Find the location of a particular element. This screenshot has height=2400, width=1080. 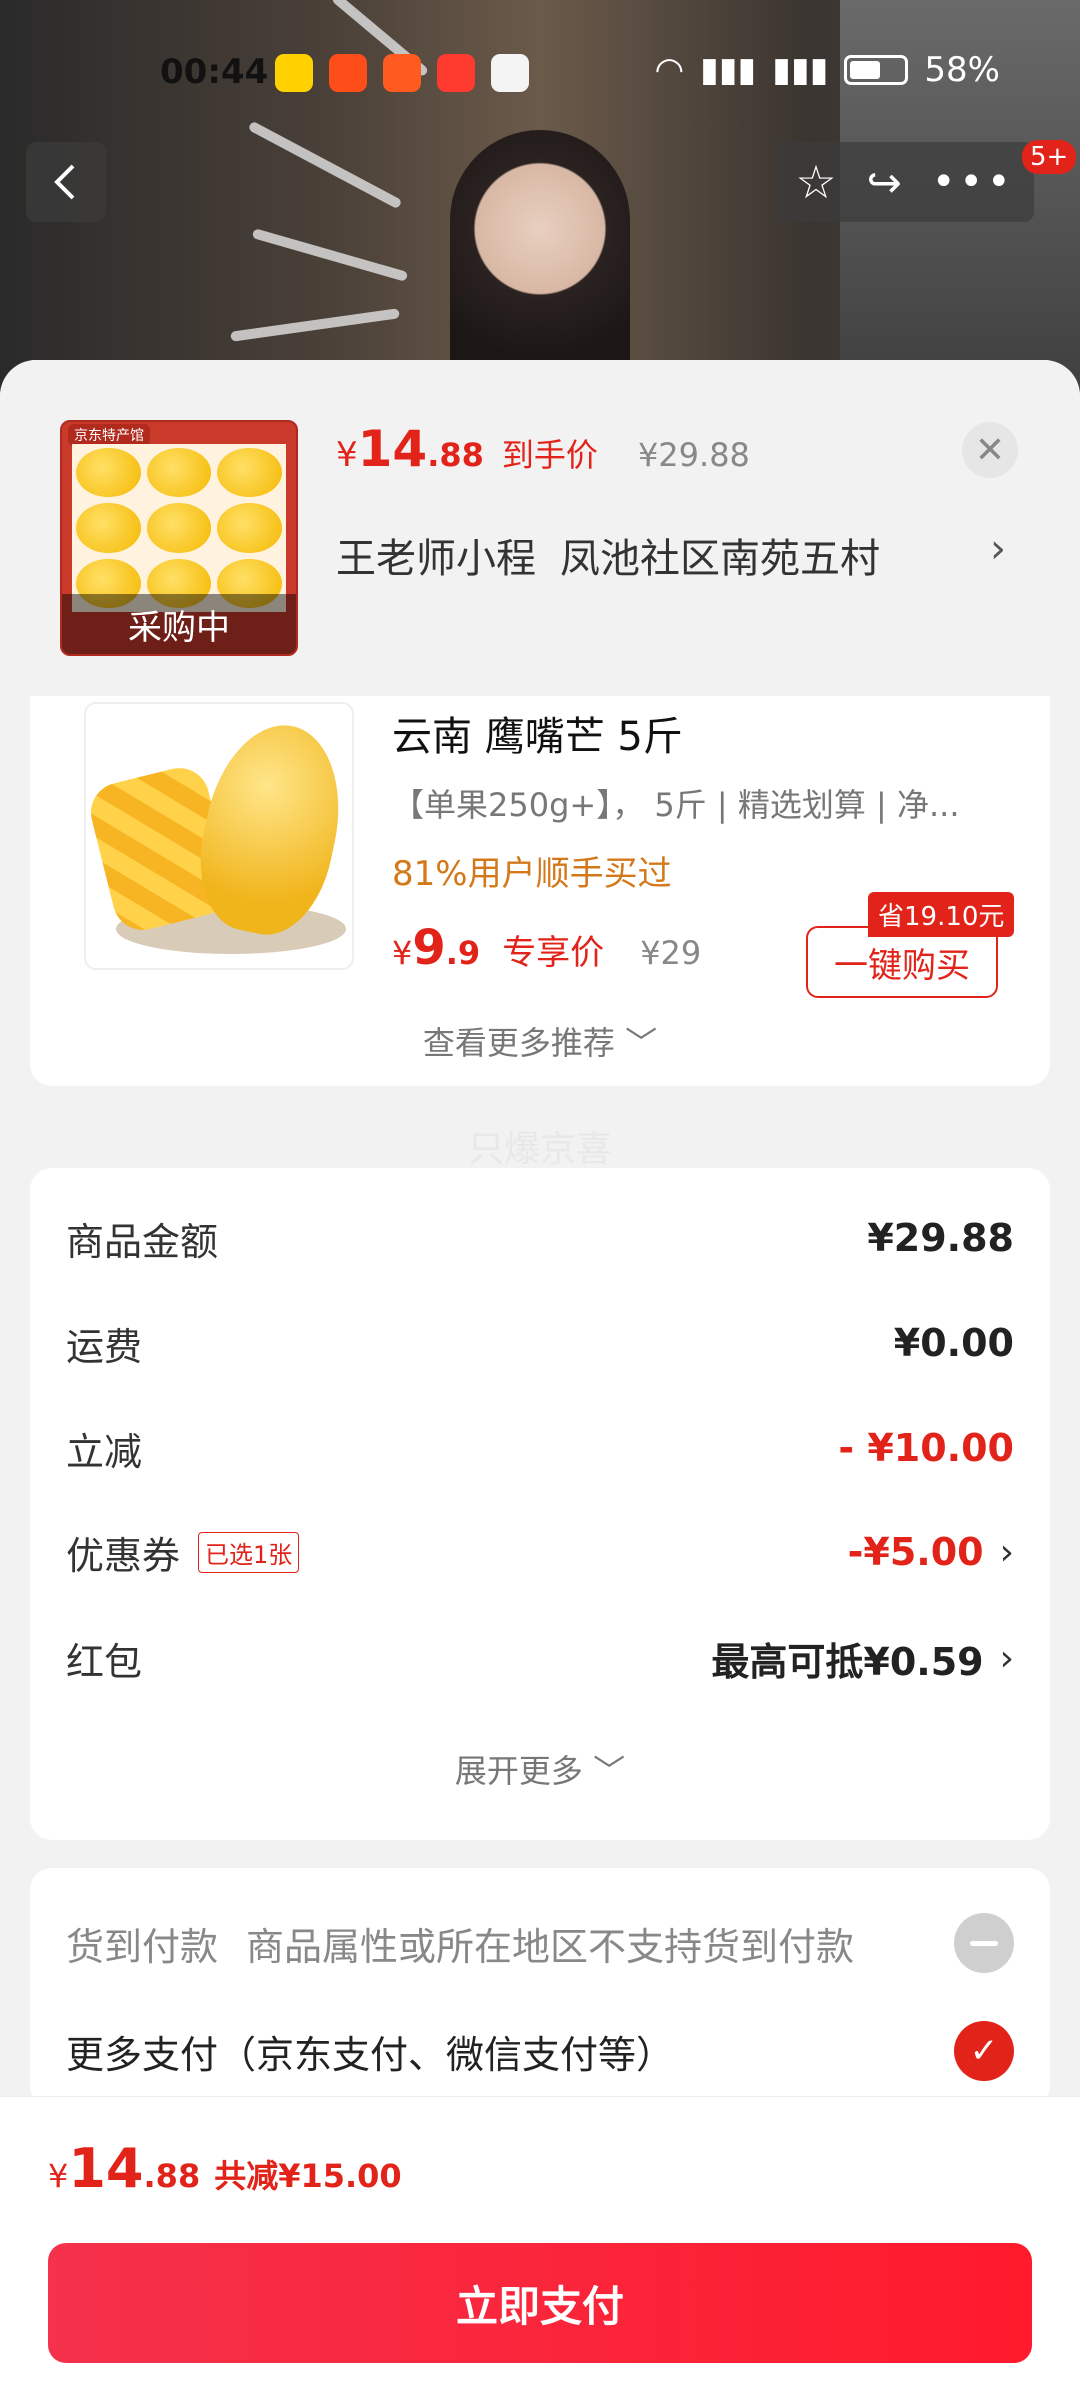

status-right: ◠ ▮▮▮ ▮▮▮ 58% is located at coordinates (827, 70).